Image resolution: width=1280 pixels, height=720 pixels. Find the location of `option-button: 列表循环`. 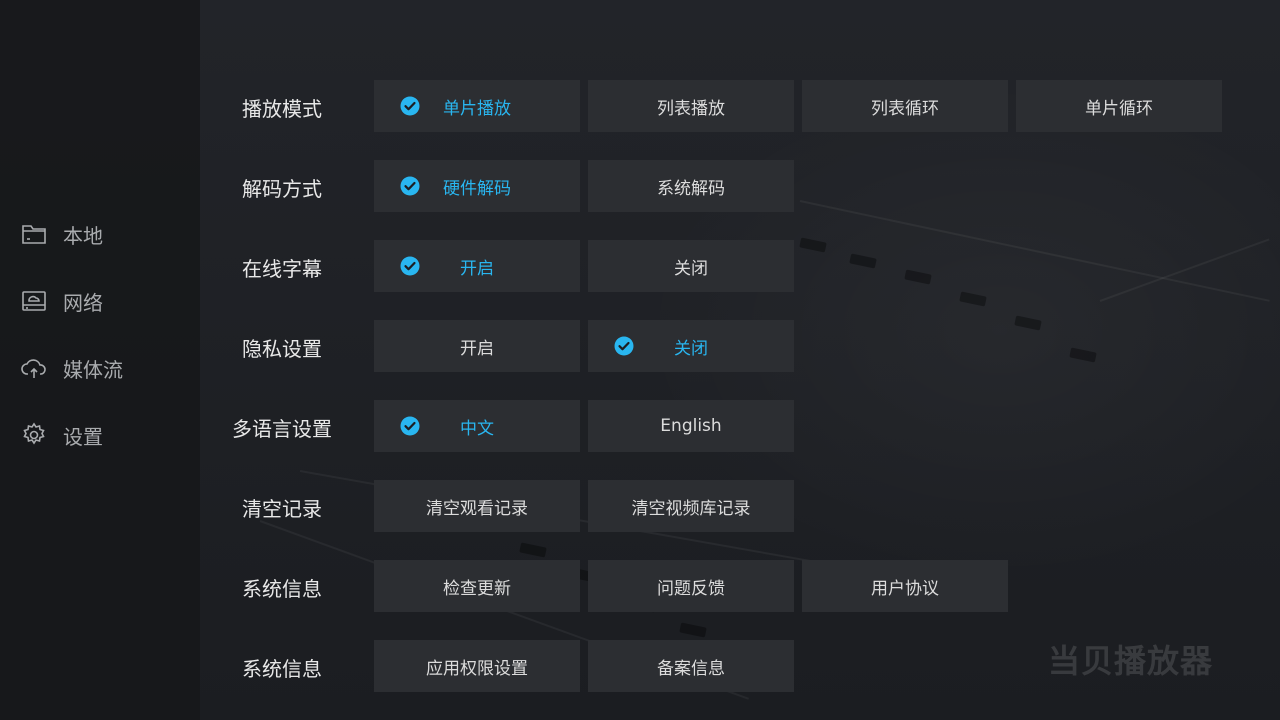

option-button: 列表循环 is located at coordinates (905, 106).